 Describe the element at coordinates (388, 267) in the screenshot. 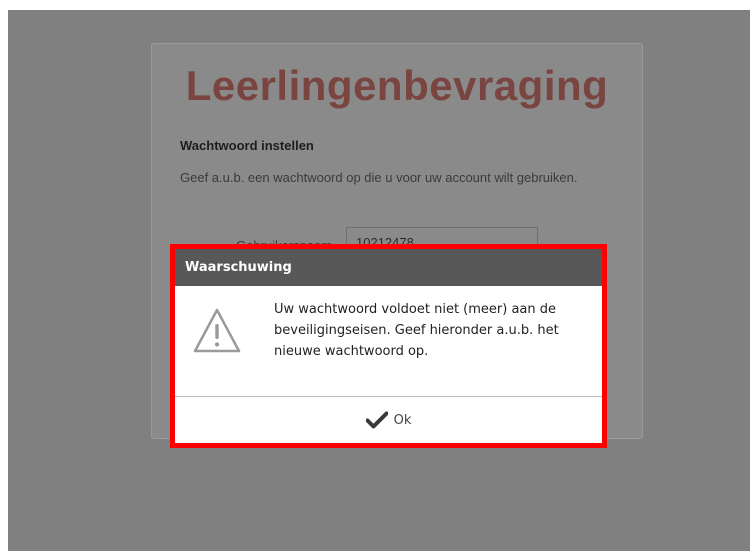

I see `dialog-title: Waarschuwing` at that location.